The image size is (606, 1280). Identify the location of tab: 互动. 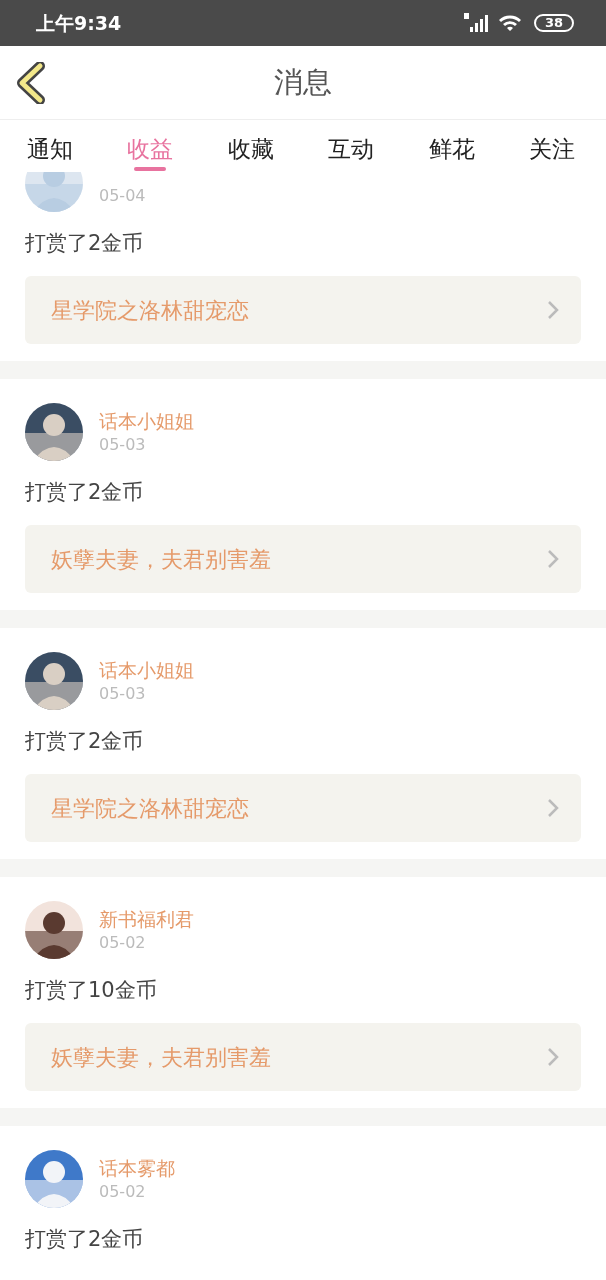
(351, 146).